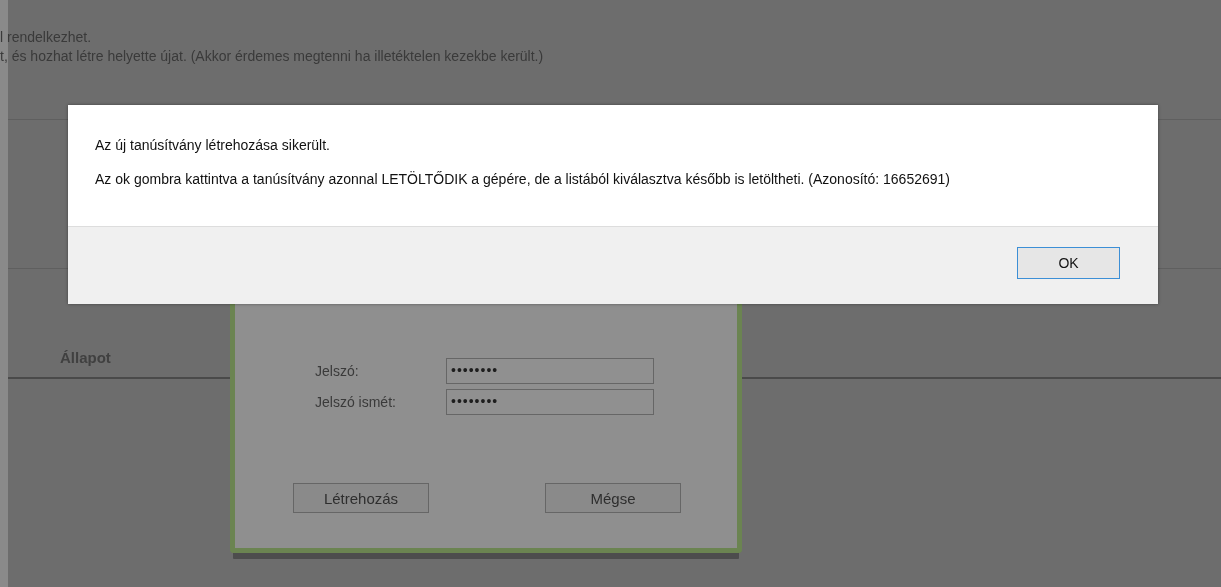 The width and height of the screenshot is (1221, 587). I want to click on dialog-button: Létrehozás, so click(361, 498).